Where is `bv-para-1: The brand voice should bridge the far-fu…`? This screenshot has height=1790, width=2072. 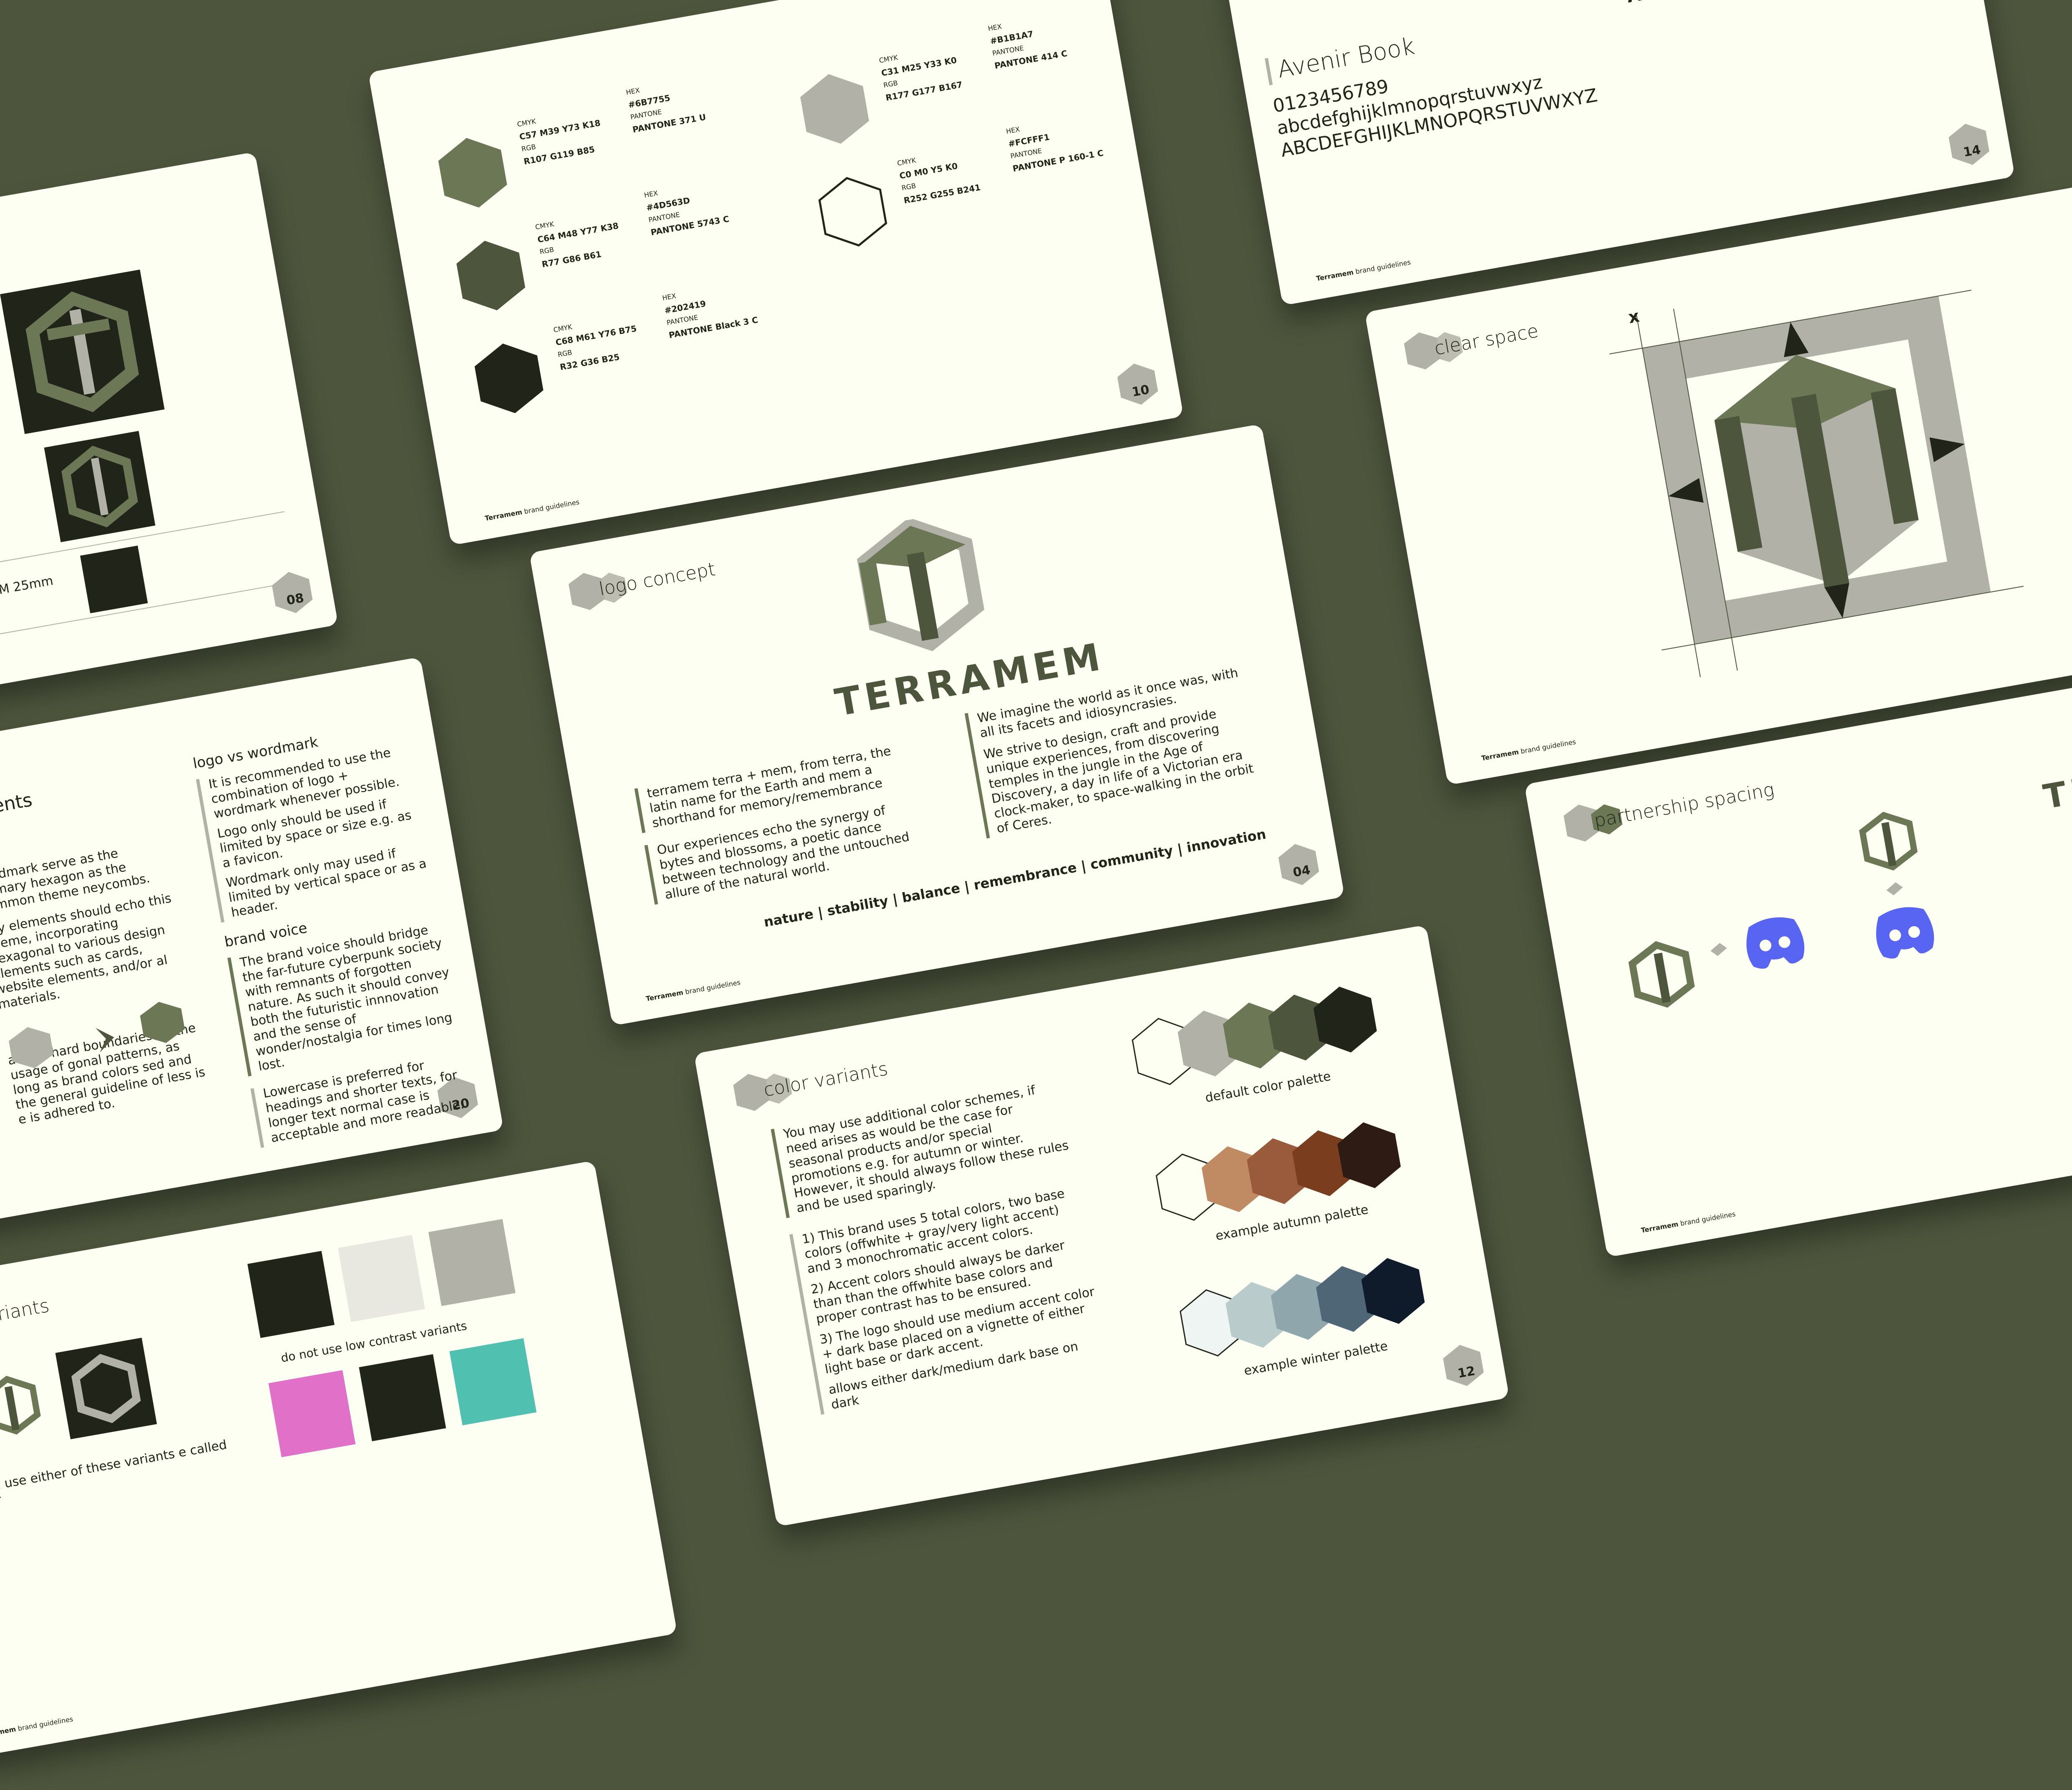 bv-para-1: The brand voice should bridge the far-fu… is located at coordinates (346, 999).